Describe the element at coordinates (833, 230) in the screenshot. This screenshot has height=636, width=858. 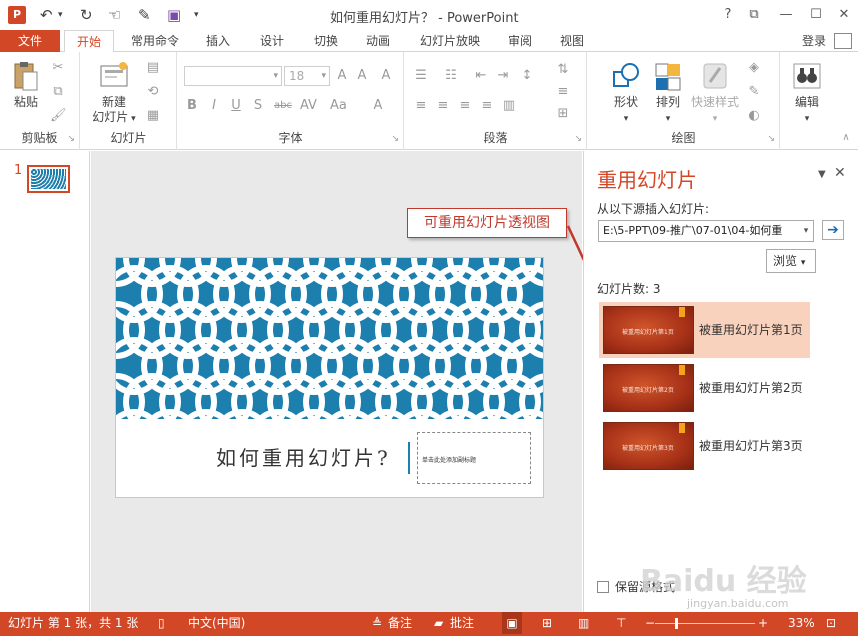
I see `go-arrow-button: ➔` at that location.